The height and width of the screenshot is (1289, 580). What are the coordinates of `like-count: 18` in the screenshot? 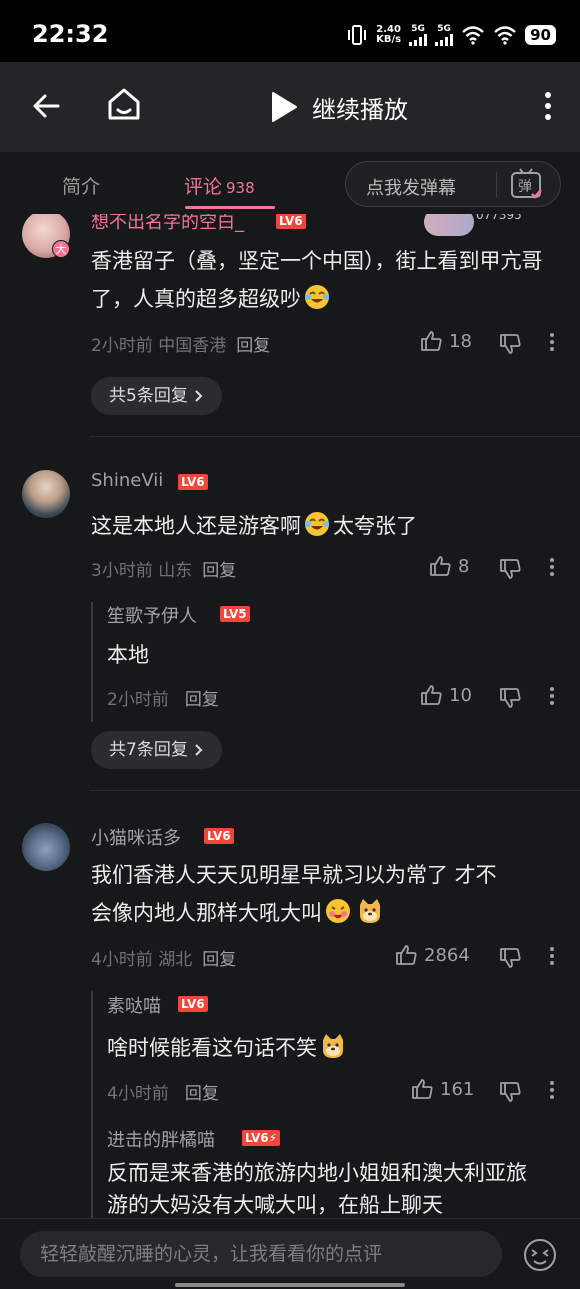 It's located at (460, 341).